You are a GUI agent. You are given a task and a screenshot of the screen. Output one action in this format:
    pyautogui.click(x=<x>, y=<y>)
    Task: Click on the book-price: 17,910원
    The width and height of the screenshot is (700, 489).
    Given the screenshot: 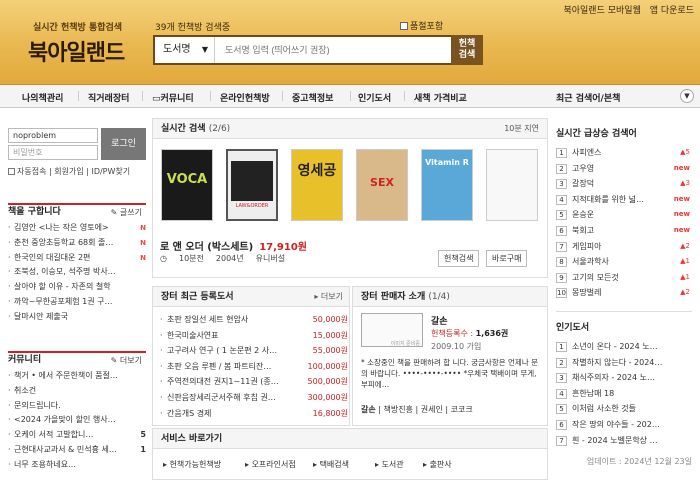 What is the action you would take?
    pyautogui.click(x=283, y=247)
    